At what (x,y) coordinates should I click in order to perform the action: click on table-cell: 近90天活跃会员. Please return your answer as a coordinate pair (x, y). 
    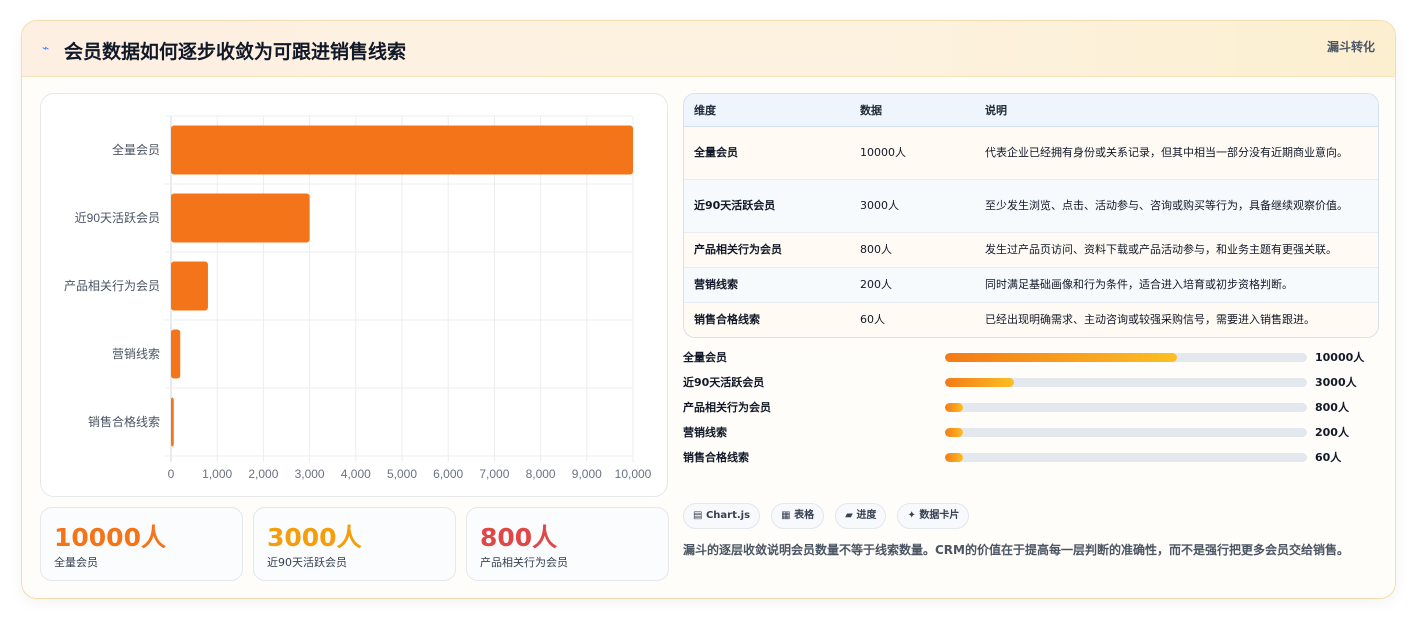
    Looking at the image, I should click on (767, 206).